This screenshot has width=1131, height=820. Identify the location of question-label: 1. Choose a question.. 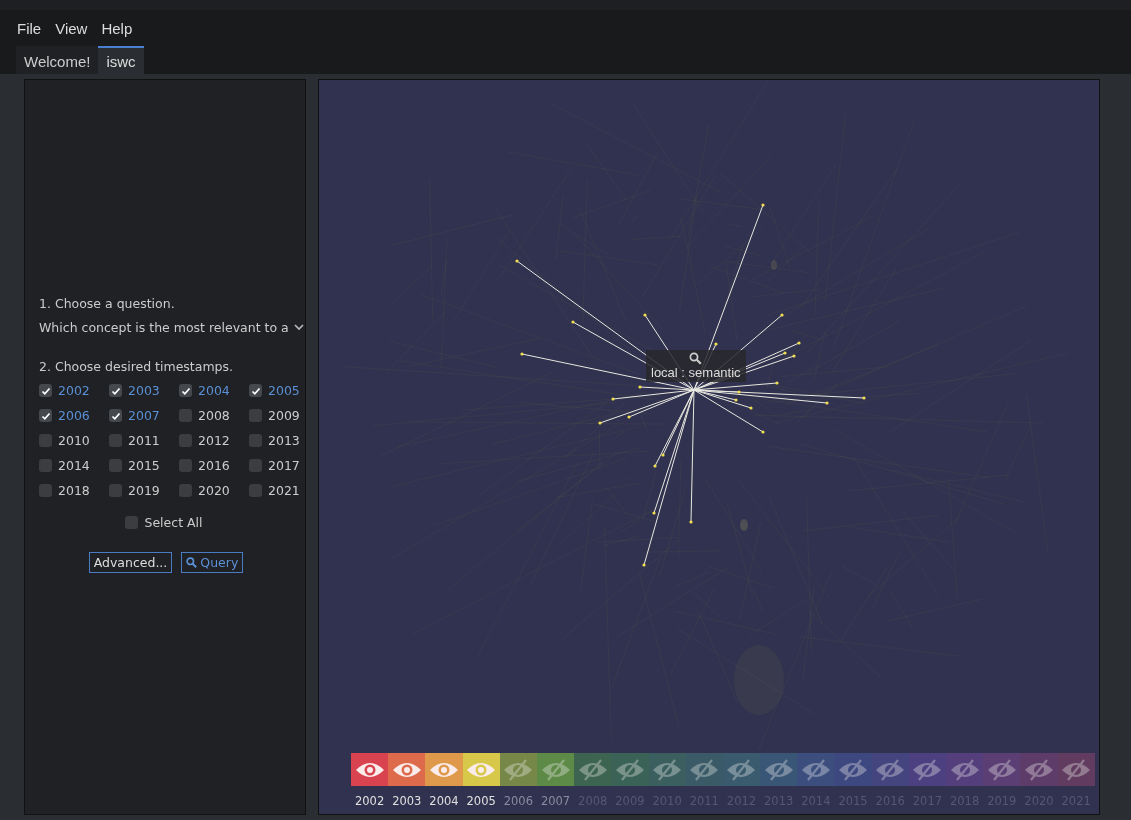
(107, 303).